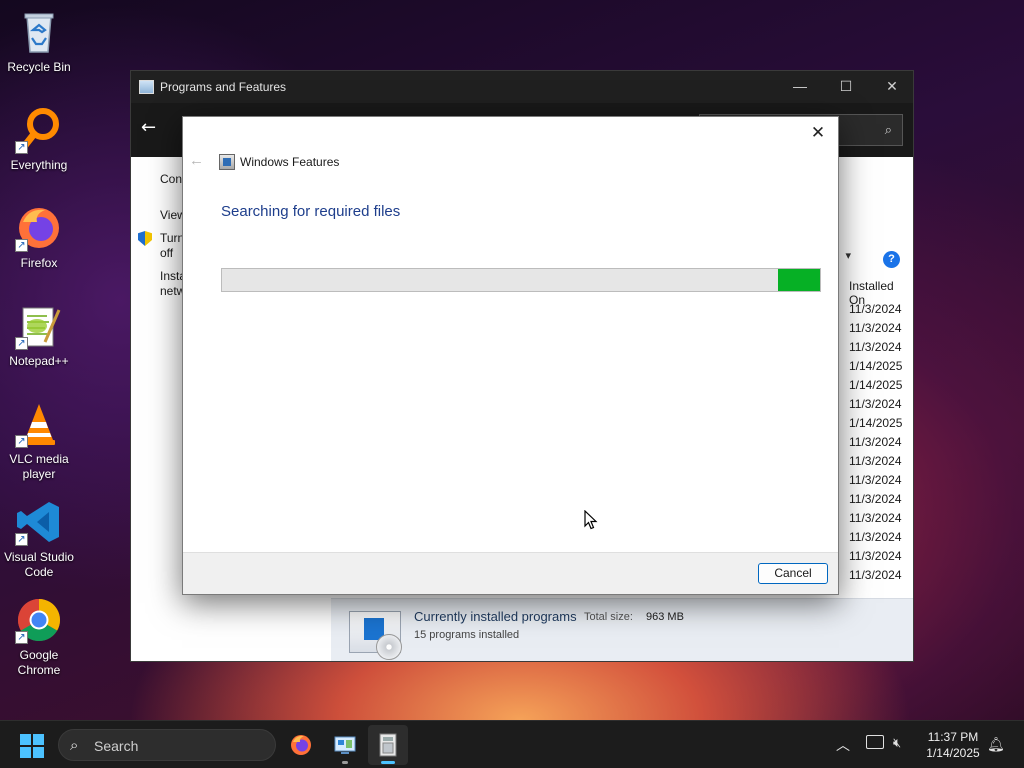  What do you see at coordinates (145, 238) in the screenshot?
I see `uac-shield-icon` at bounding box center [145, 238].